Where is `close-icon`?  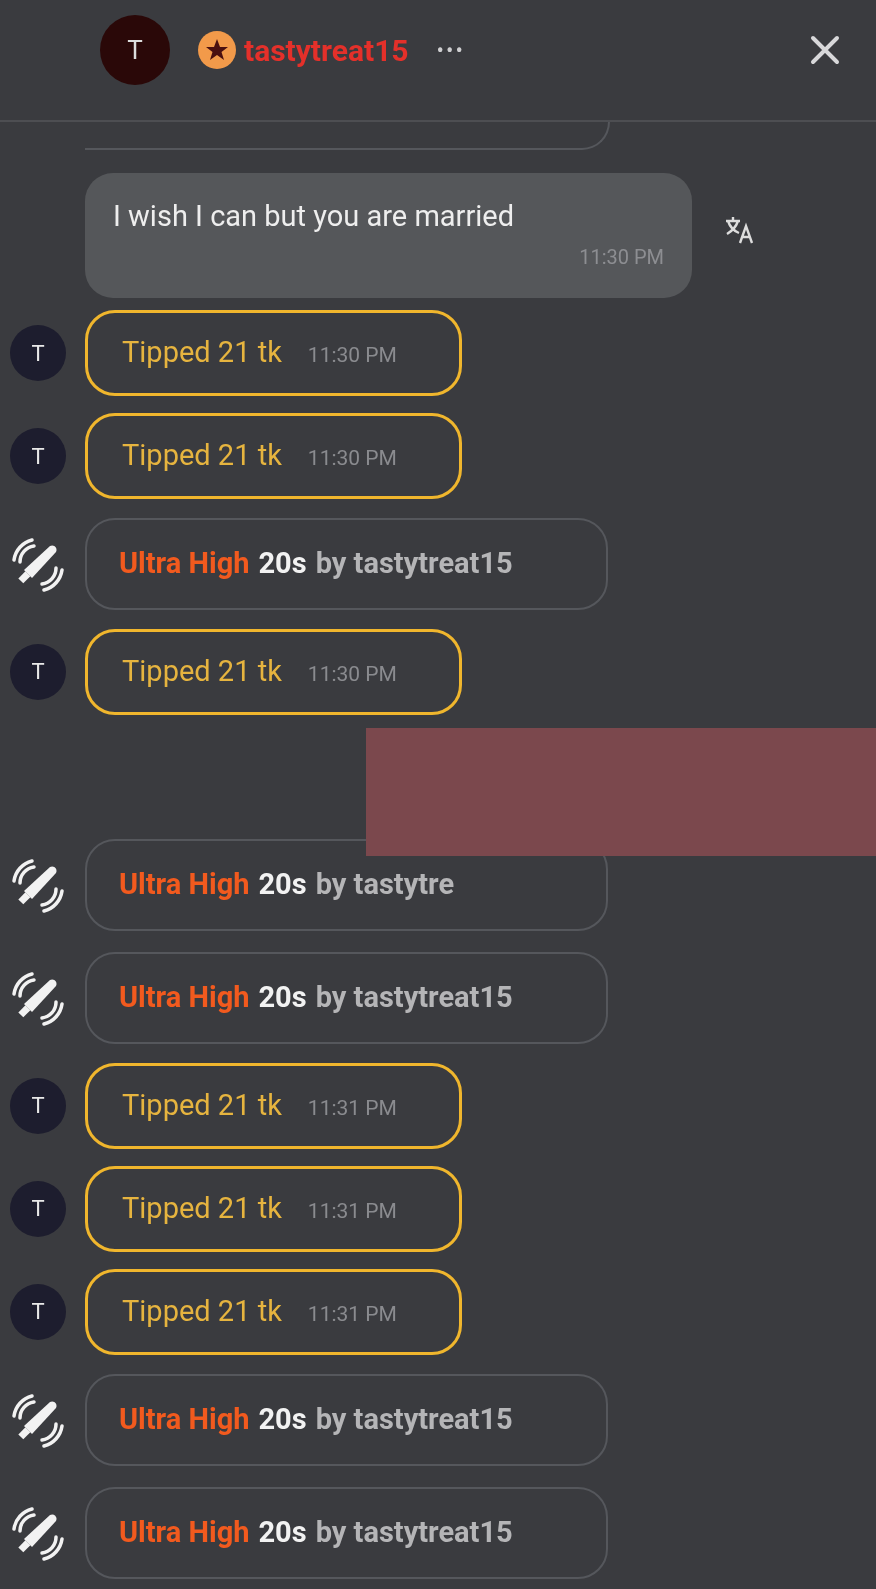
close-icon is located at coordinates (825, 50).